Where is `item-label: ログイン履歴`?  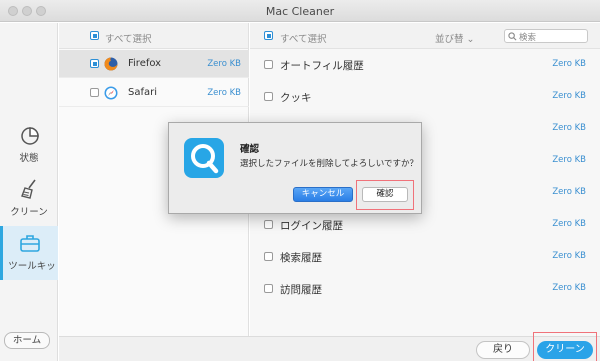 item-label: ログイン履歴 is located at coordinates (311, 226).